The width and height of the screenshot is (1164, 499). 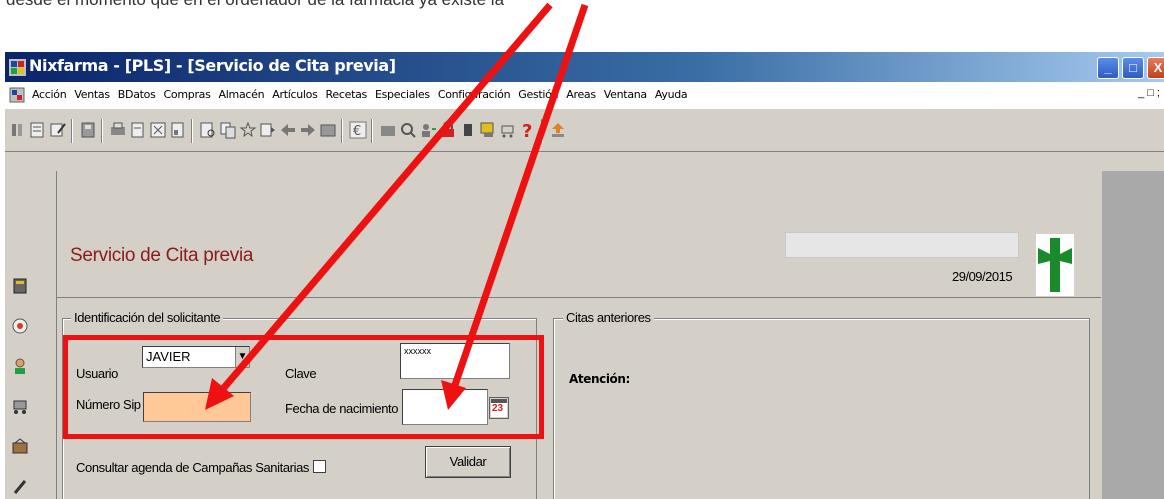 What do you see at coordinates (468, 130) in the screenshot?
I see `block-icon` at bounding box center [468, 130].